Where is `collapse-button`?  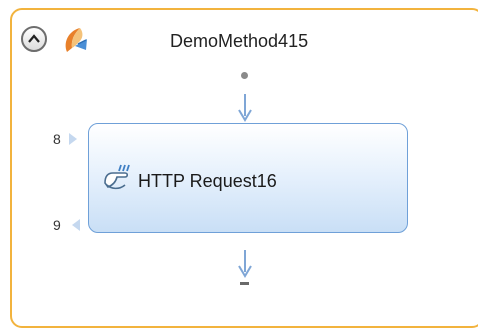
collapse-button is located at coordinates (34, 39).